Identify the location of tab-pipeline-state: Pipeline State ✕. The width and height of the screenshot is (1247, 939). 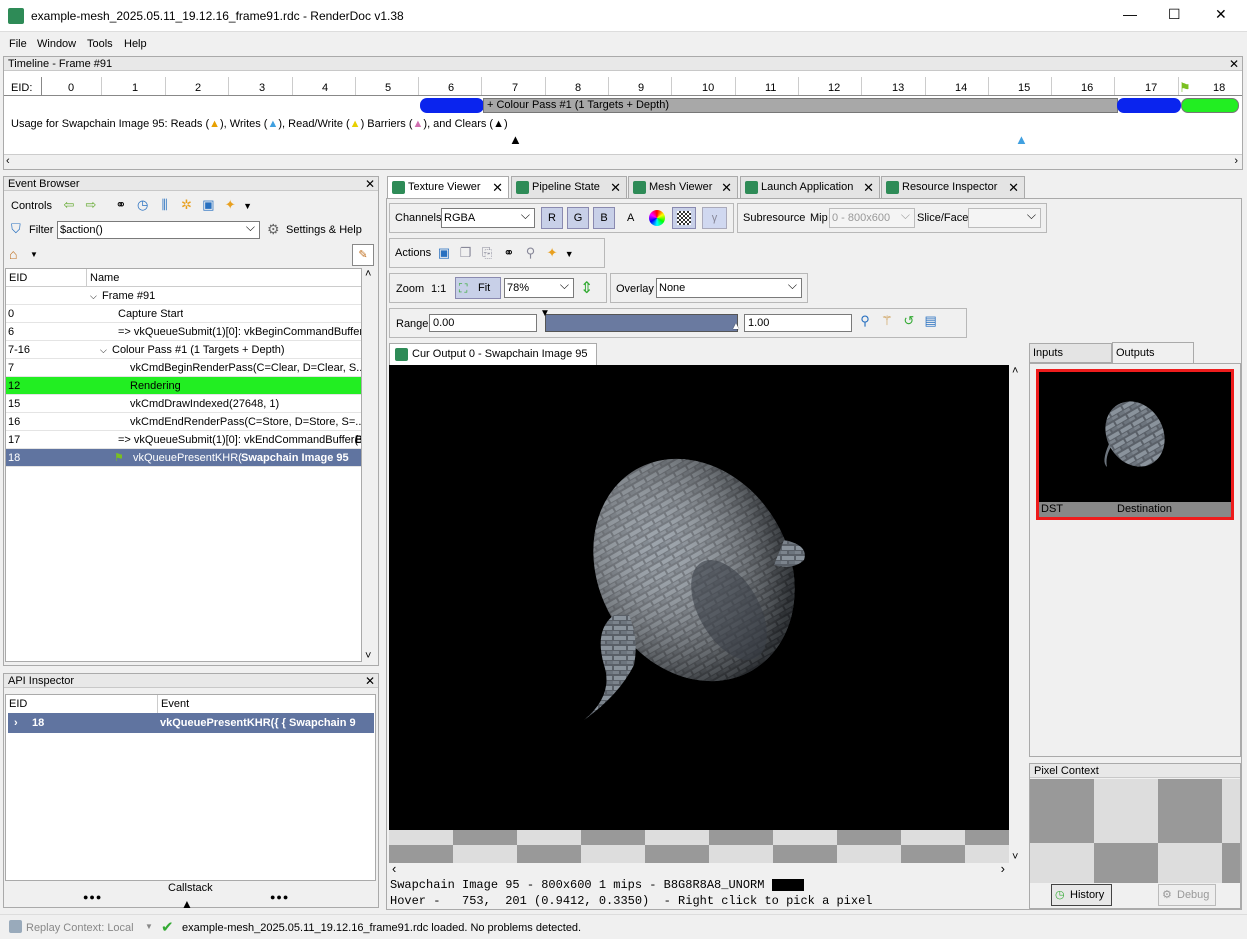
(569, 187).